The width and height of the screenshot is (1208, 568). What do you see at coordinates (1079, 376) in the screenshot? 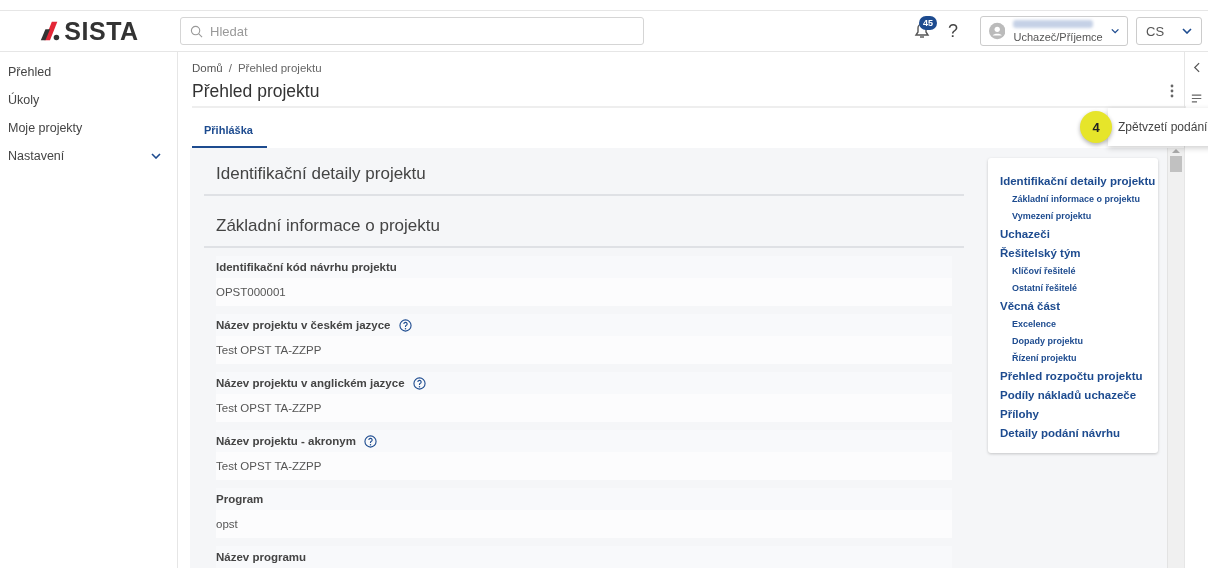
I see `toc-link: Přehled rozpočtu projektu` at bounding box center [1079, 376].